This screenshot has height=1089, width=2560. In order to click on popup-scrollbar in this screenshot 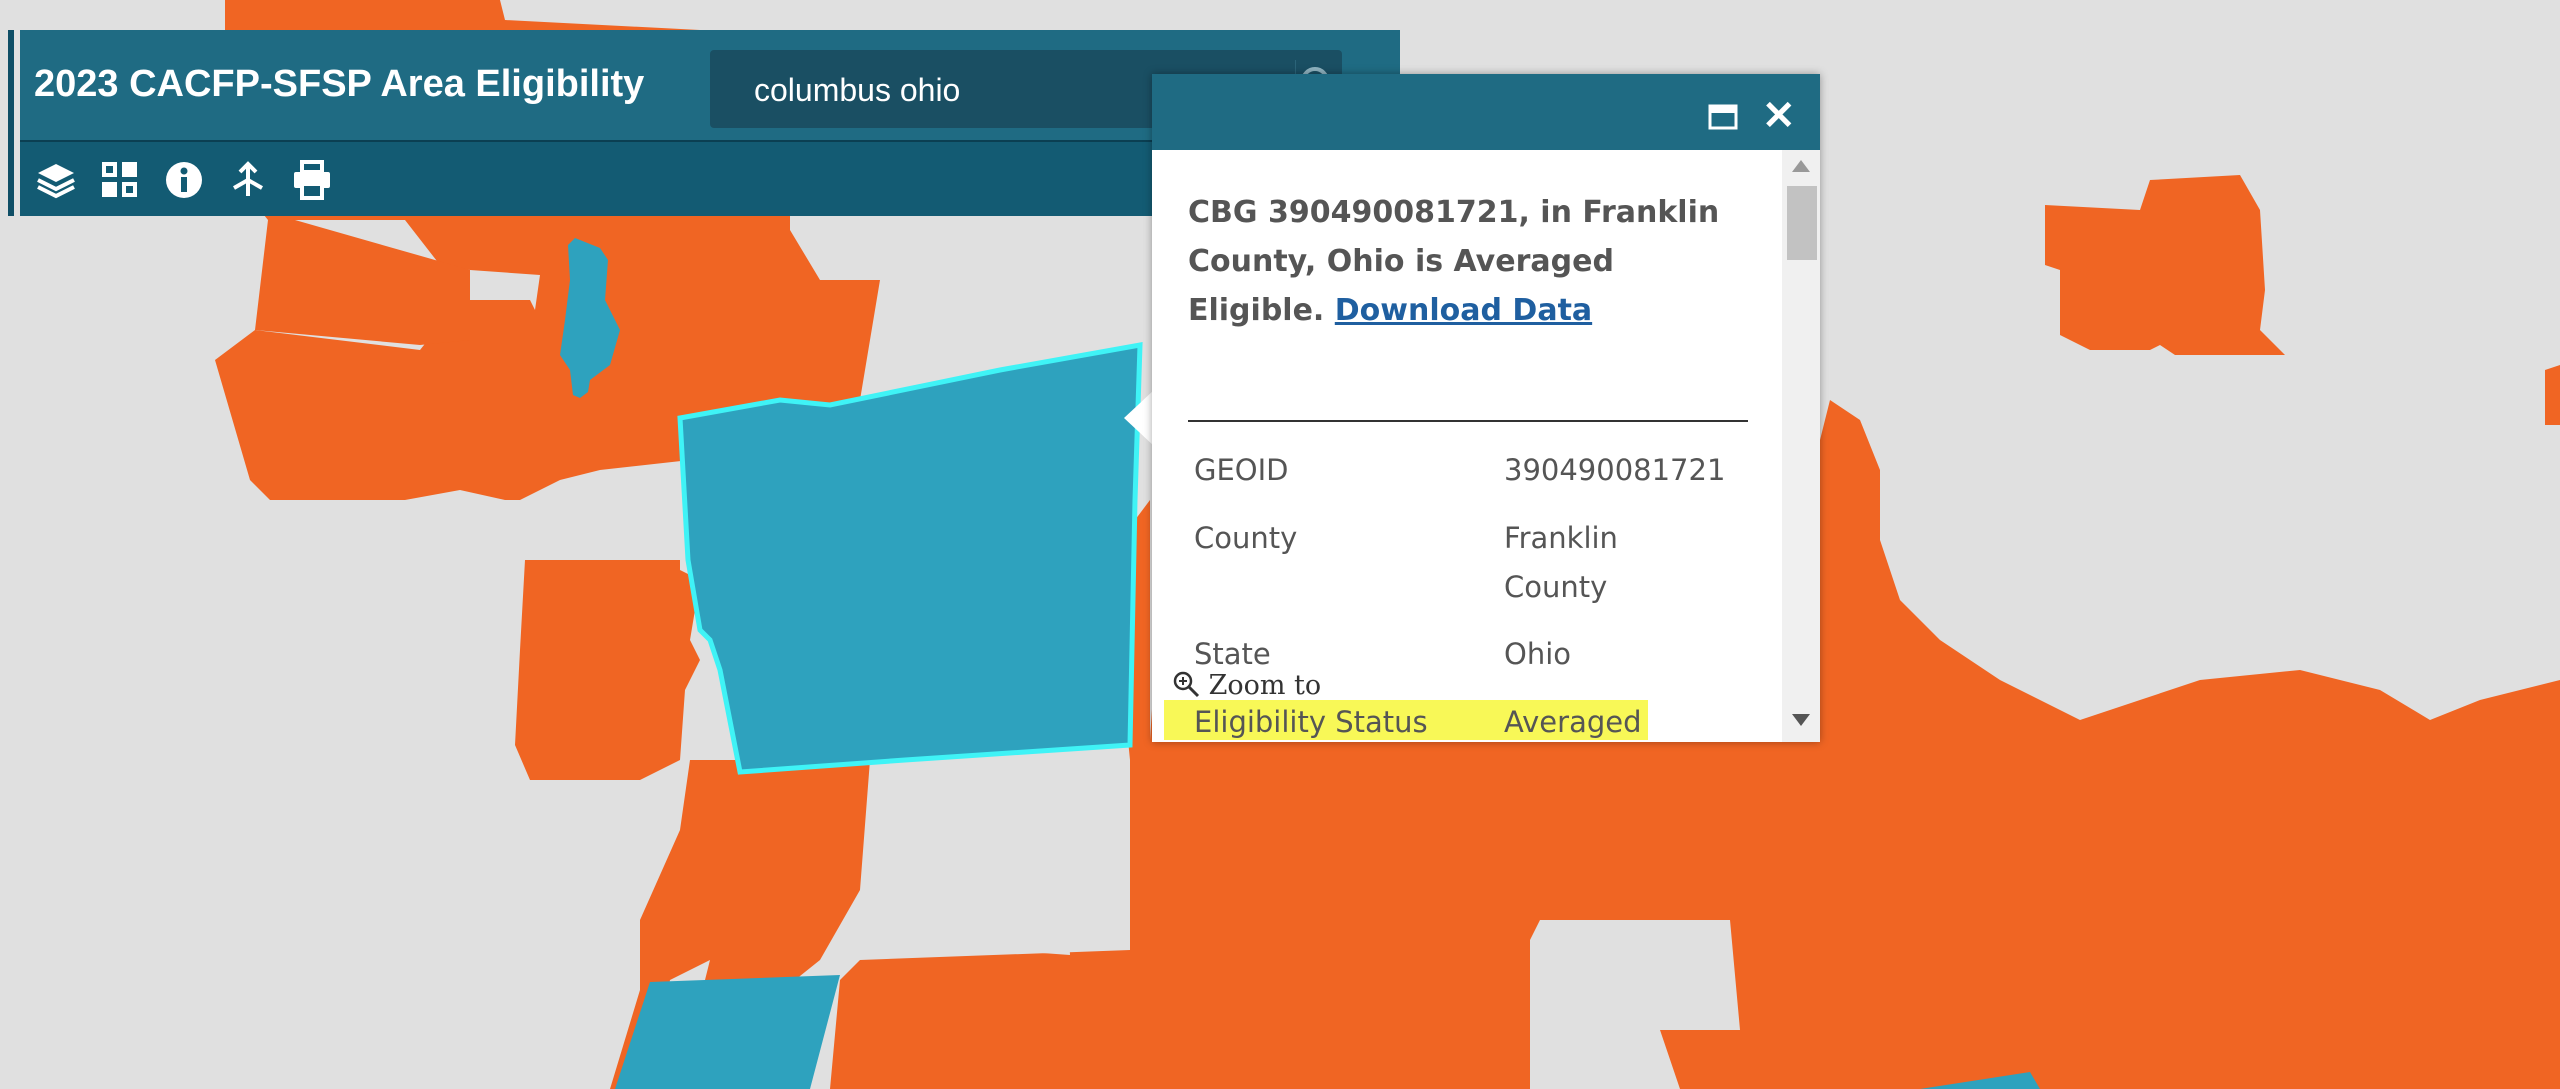, I will do `click(1801, 446)`.